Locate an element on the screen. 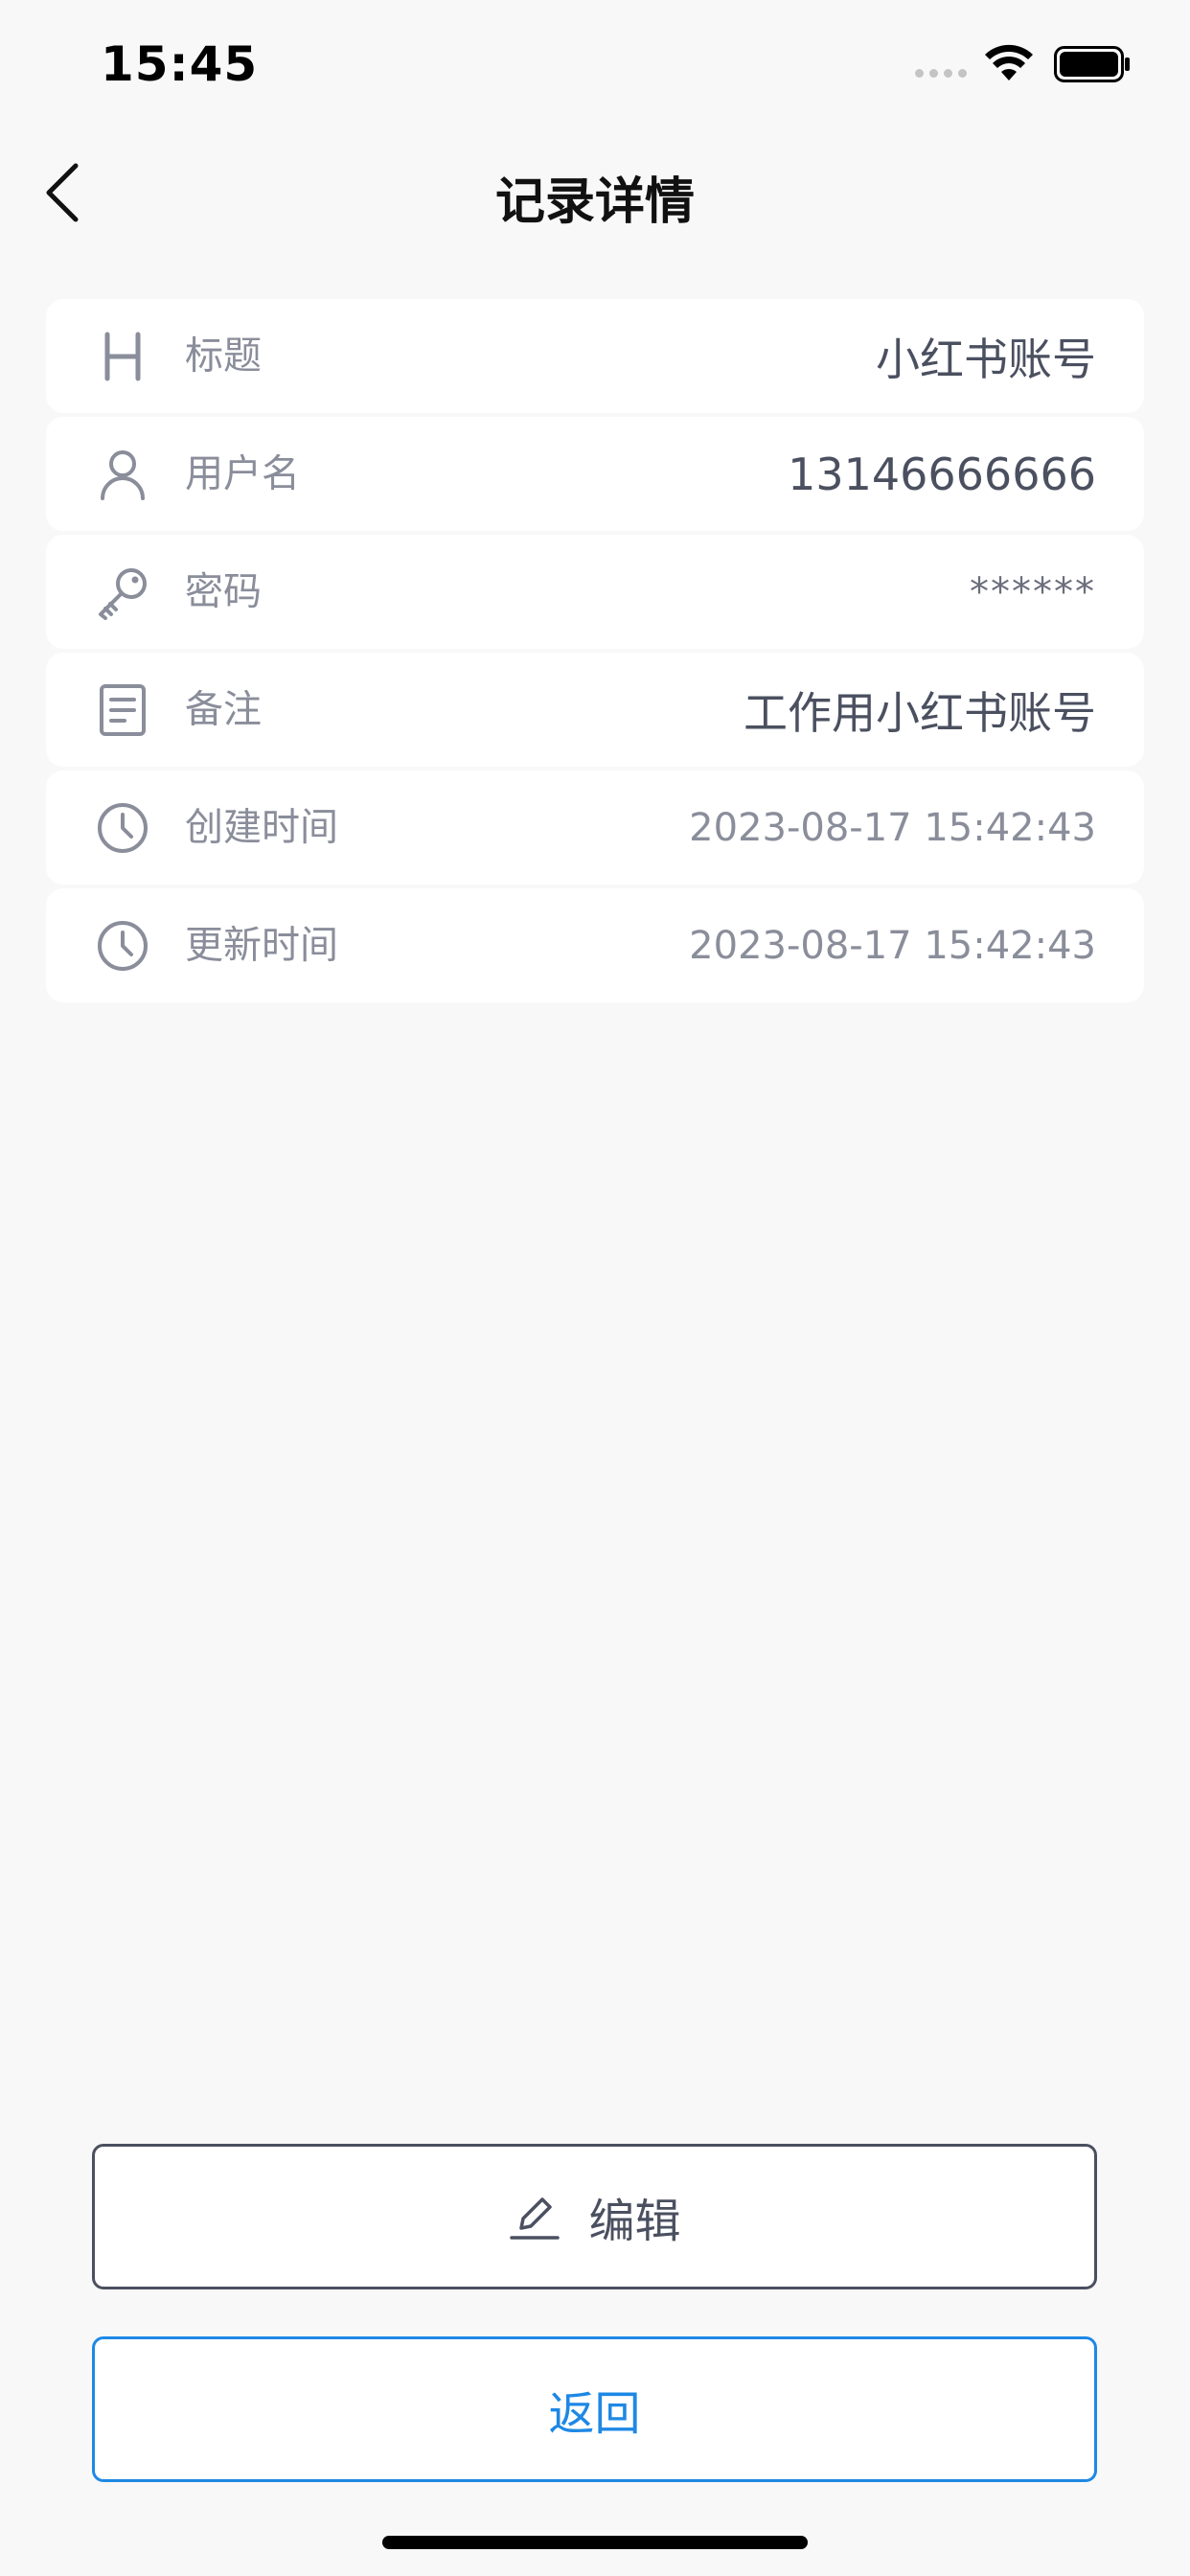 Image resolution: width=1190 pixels, height=2576 pixels. edit-button: 编辑 is located at coordinates (594, 2216).